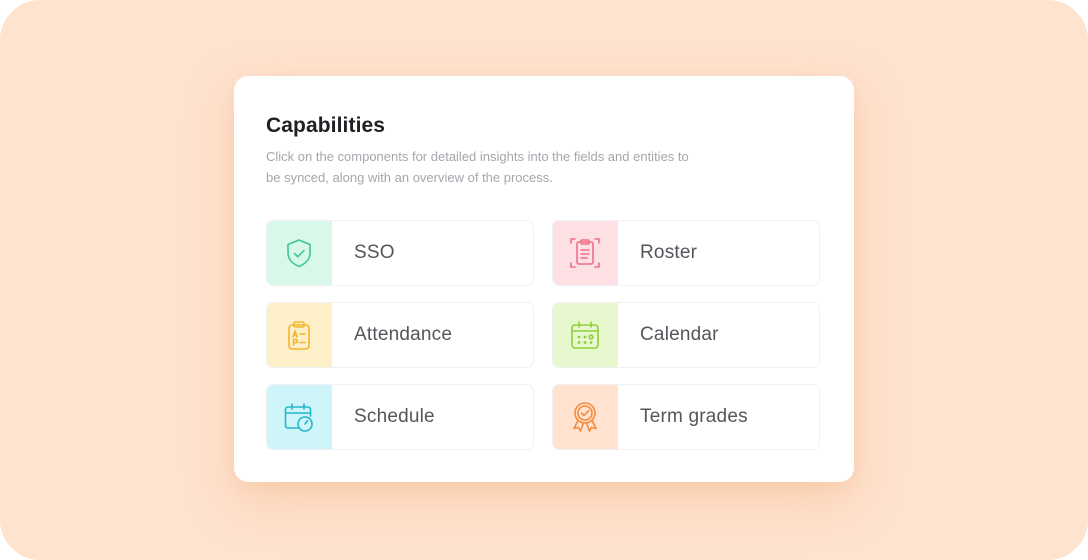 This screenshot has width=1088, height=560. I want to click on award-badge-icon, so click(585, 417).